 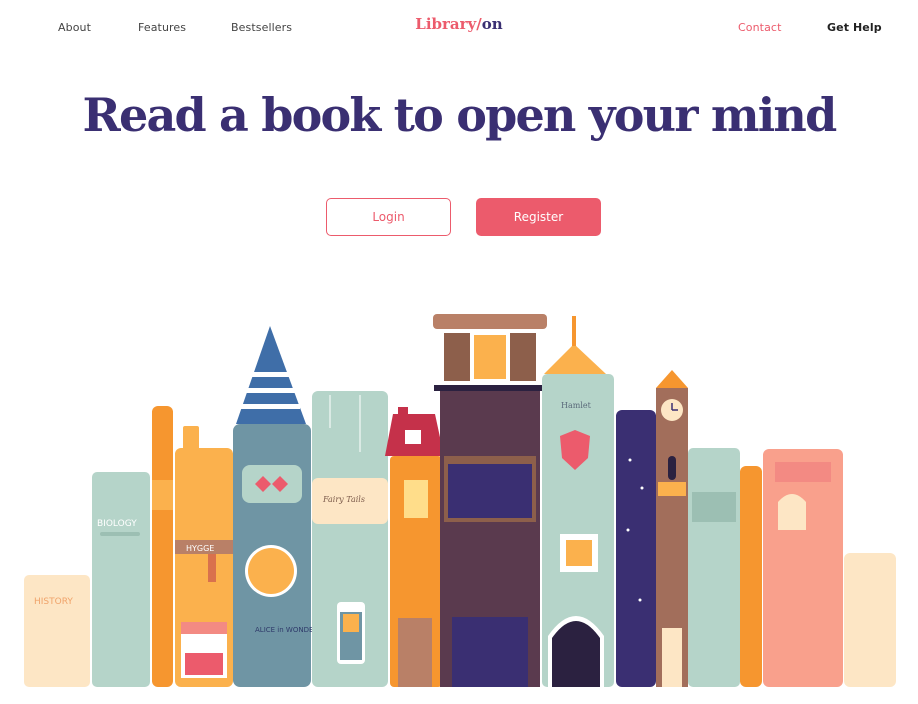 I want to click on book-hygge: HYGGE, so click(x=204, y=556).